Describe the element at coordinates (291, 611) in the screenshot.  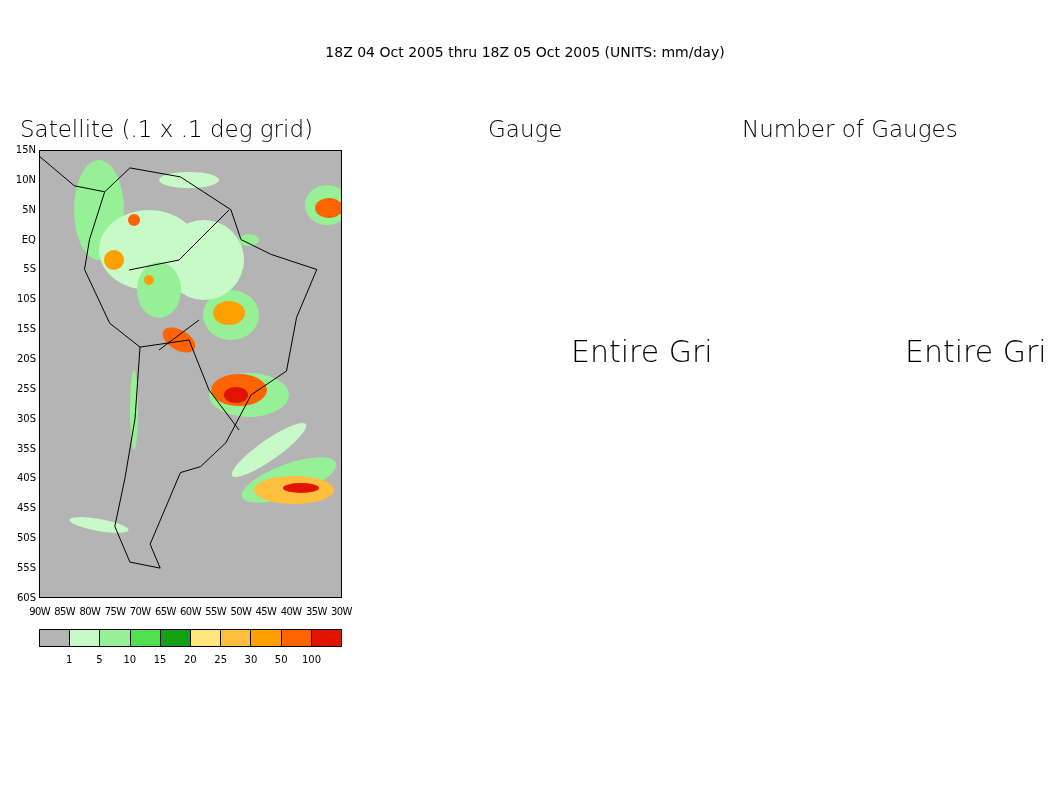
I see `longitude-label: 40W` at that location.